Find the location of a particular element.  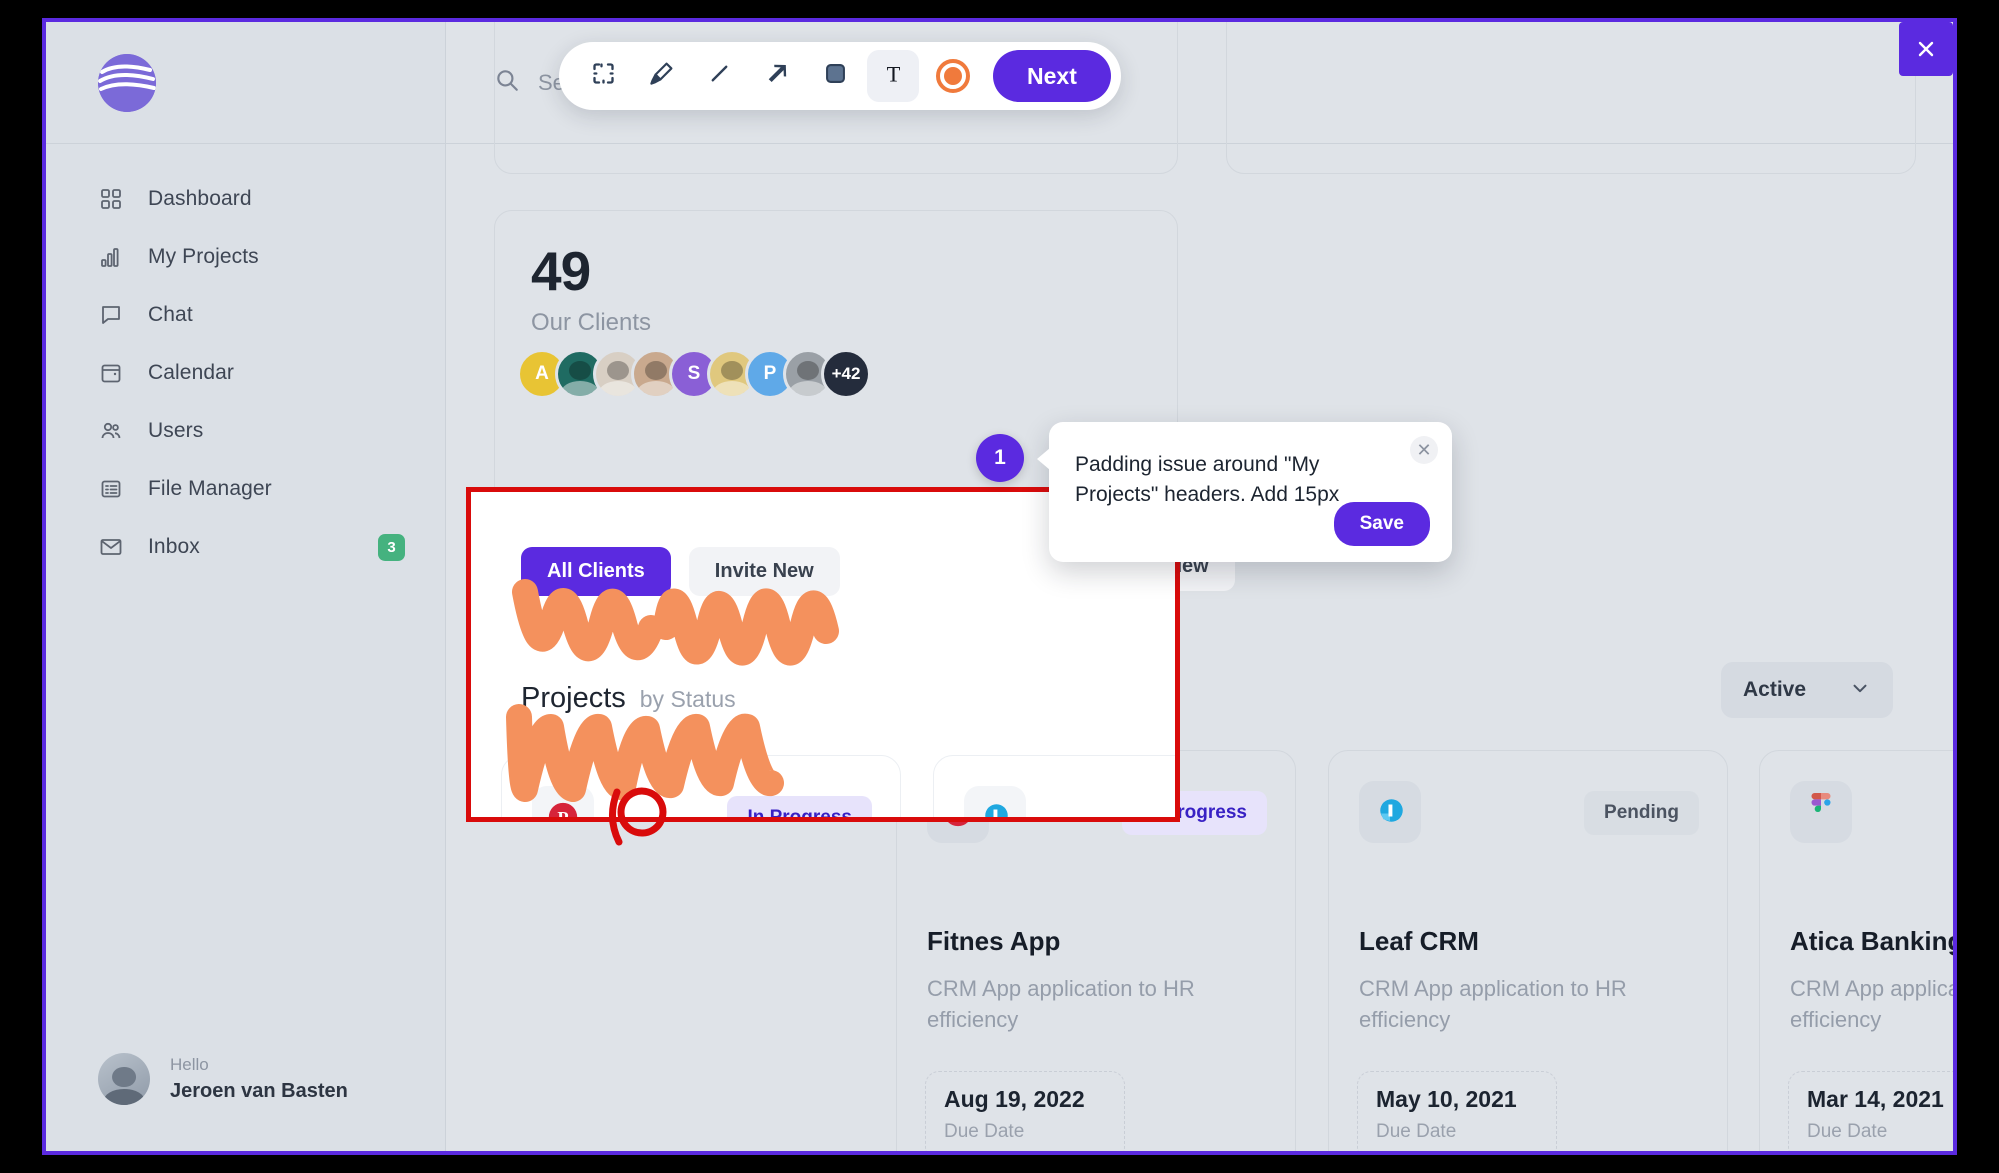

next-button: Next is located at coordinates (1052, 76).